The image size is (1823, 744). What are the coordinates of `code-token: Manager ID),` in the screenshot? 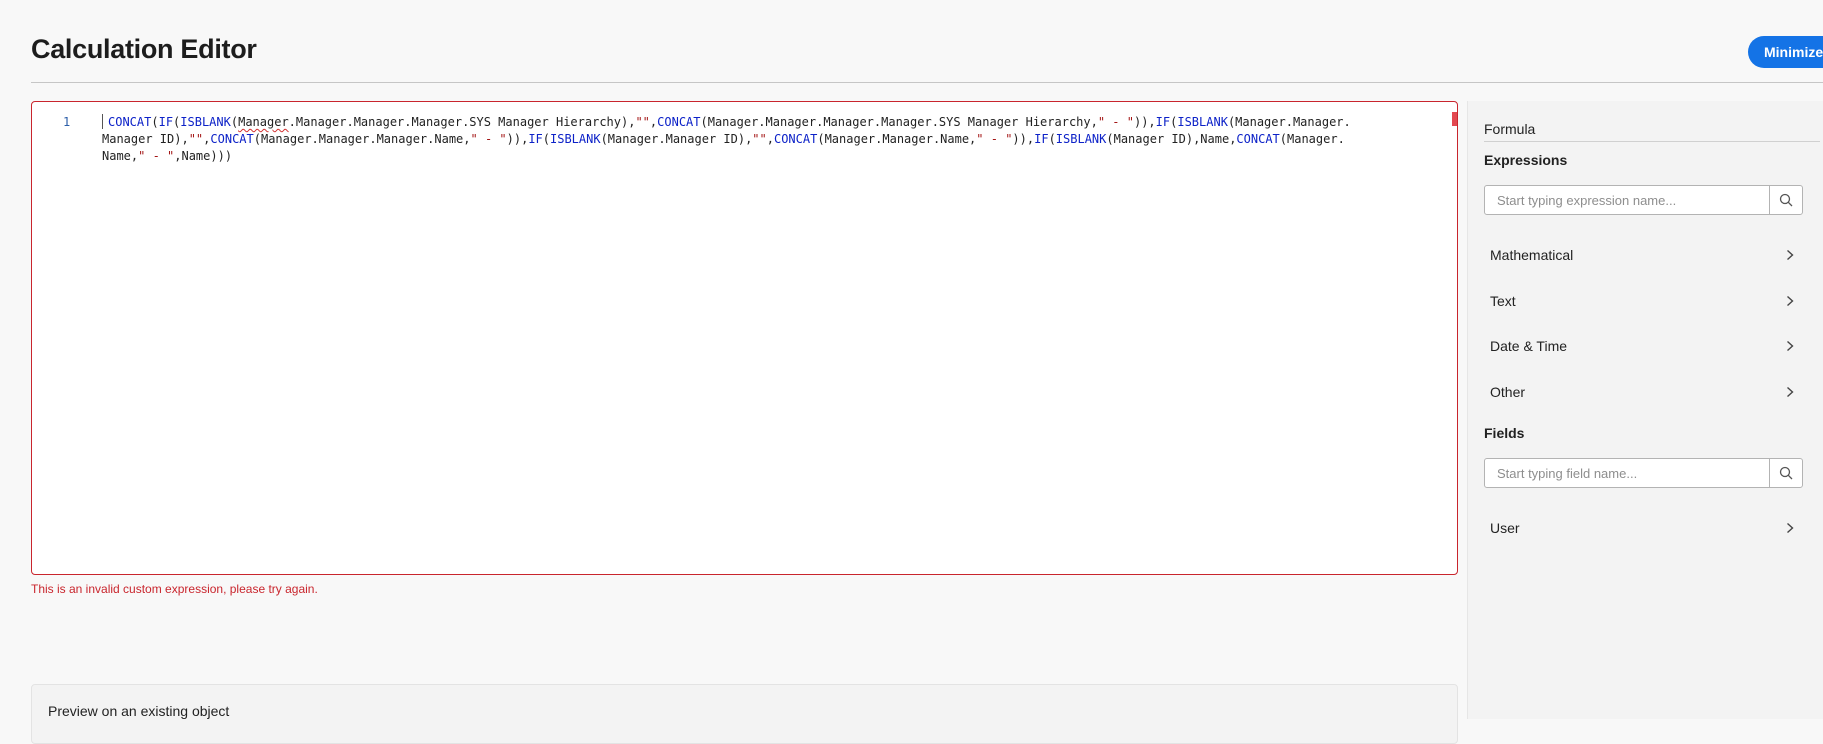 It's located at (145, 139).